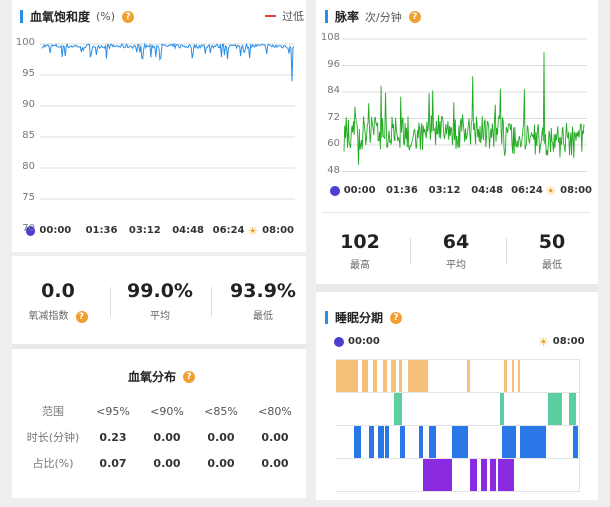 This screenshot has height=507, width=610. Describe the element at coordinates (284, 16) in the screenshot. I see `low-legend: 过低` at that location.